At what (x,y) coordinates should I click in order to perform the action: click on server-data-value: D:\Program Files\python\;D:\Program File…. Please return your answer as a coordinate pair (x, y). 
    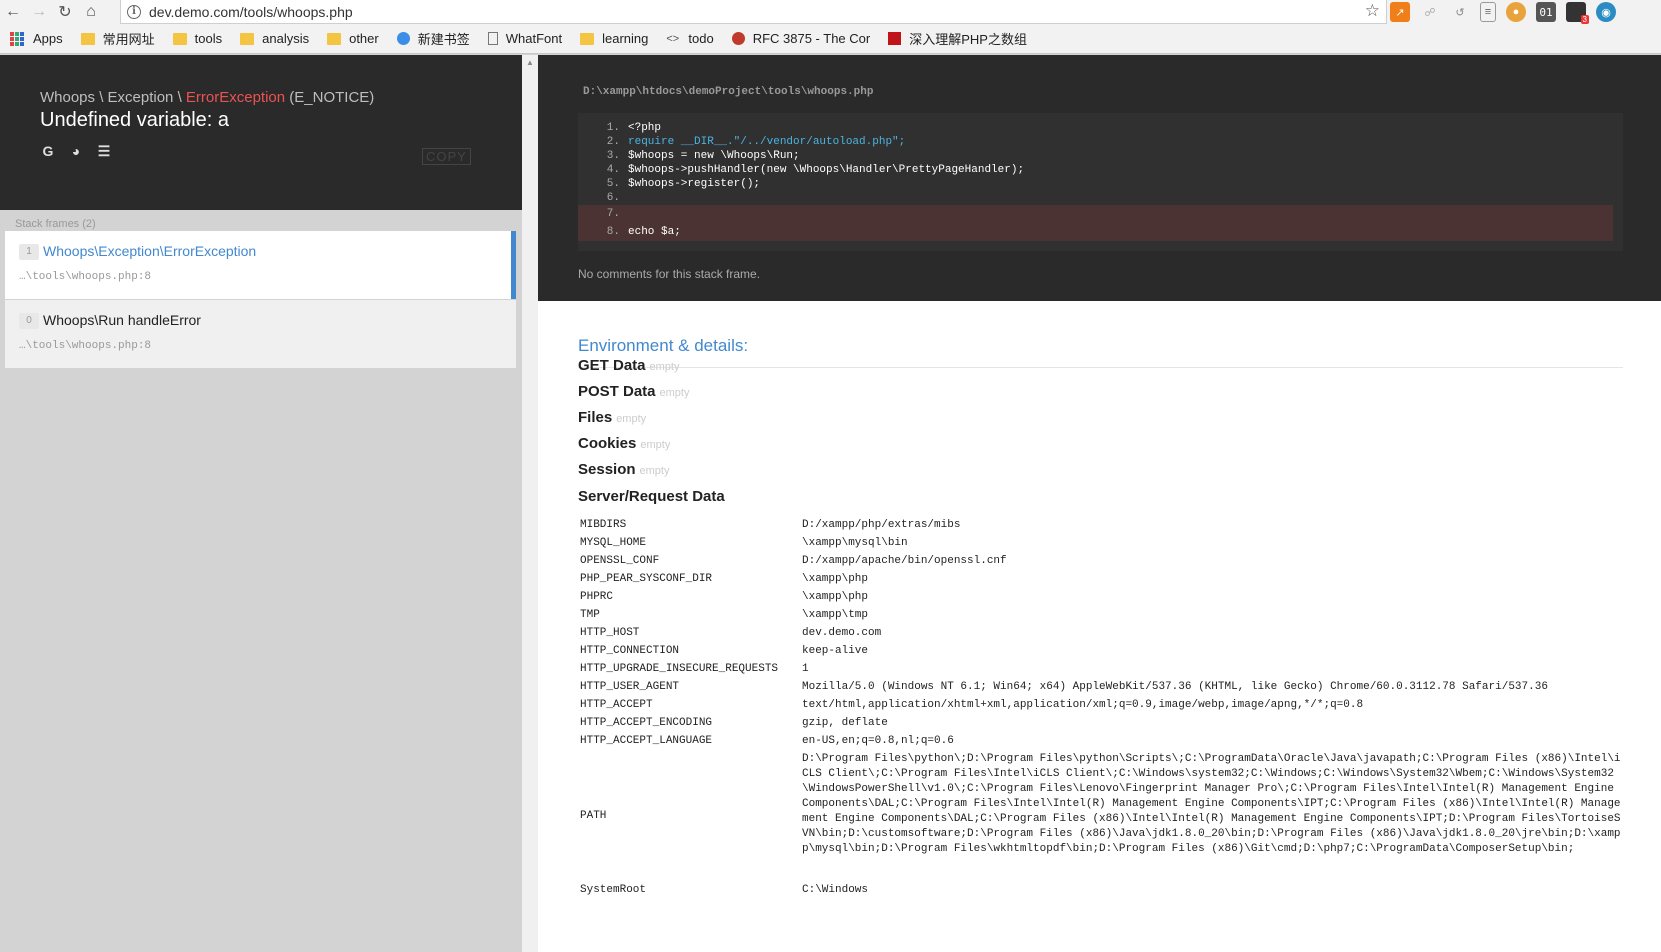
    Looking at the image, I should click on (1211, 804).